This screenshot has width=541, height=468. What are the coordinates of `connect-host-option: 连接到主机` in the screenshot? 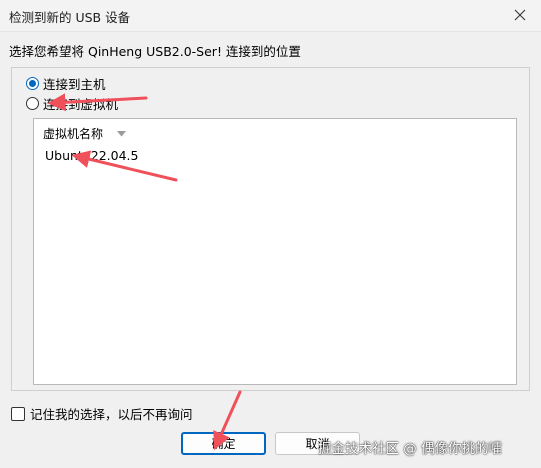 It's located at (66, 83).